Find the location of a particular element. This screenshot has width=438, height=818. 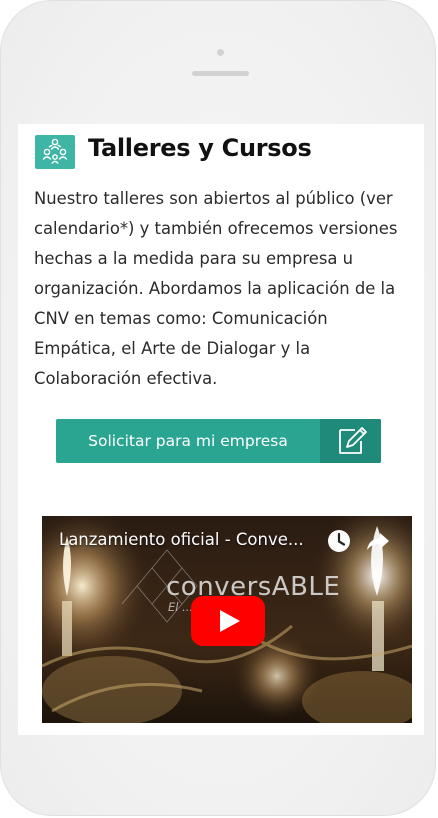

watch-later-icon is located at coordinates (339, 541).